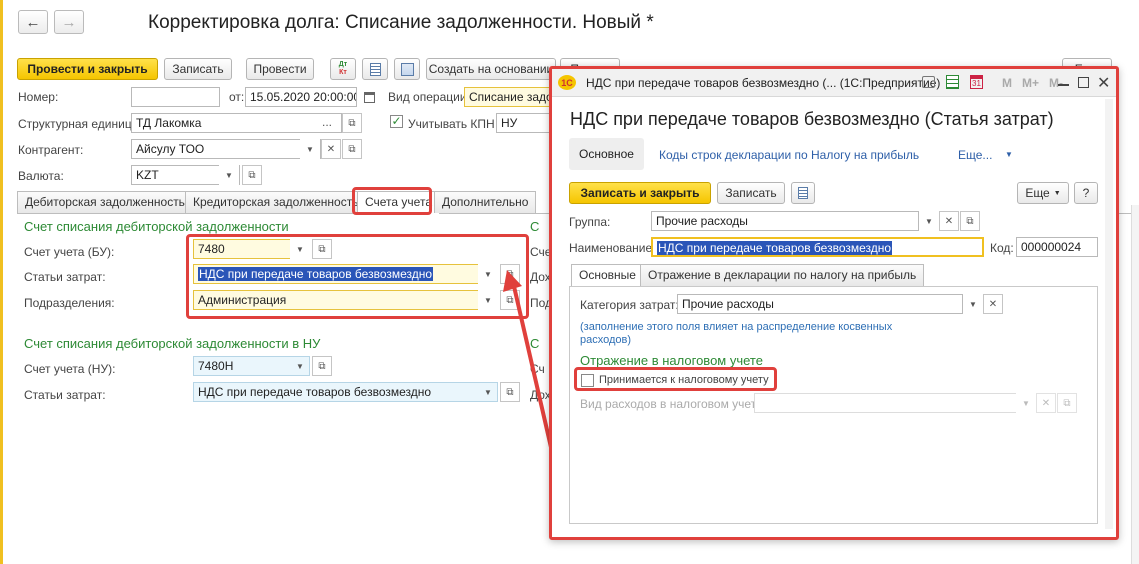 Image resolution: width=1139 pixels, height=564 pixels. I want to click on dtkt-report-button: Дт Кт, so click(343, 69).